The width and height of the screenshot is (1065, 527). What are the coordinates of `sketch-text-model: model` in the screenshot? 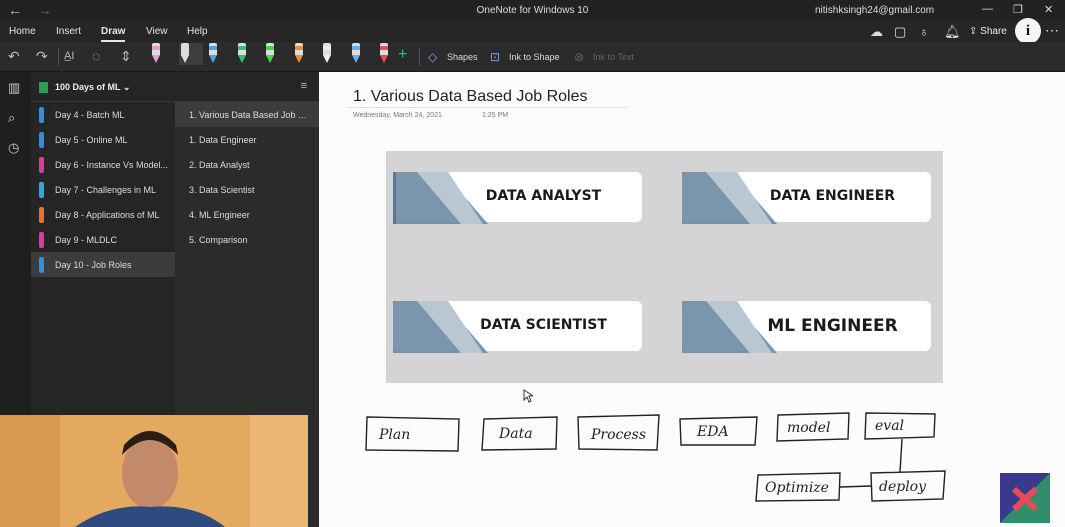 It's located at (808, 428).